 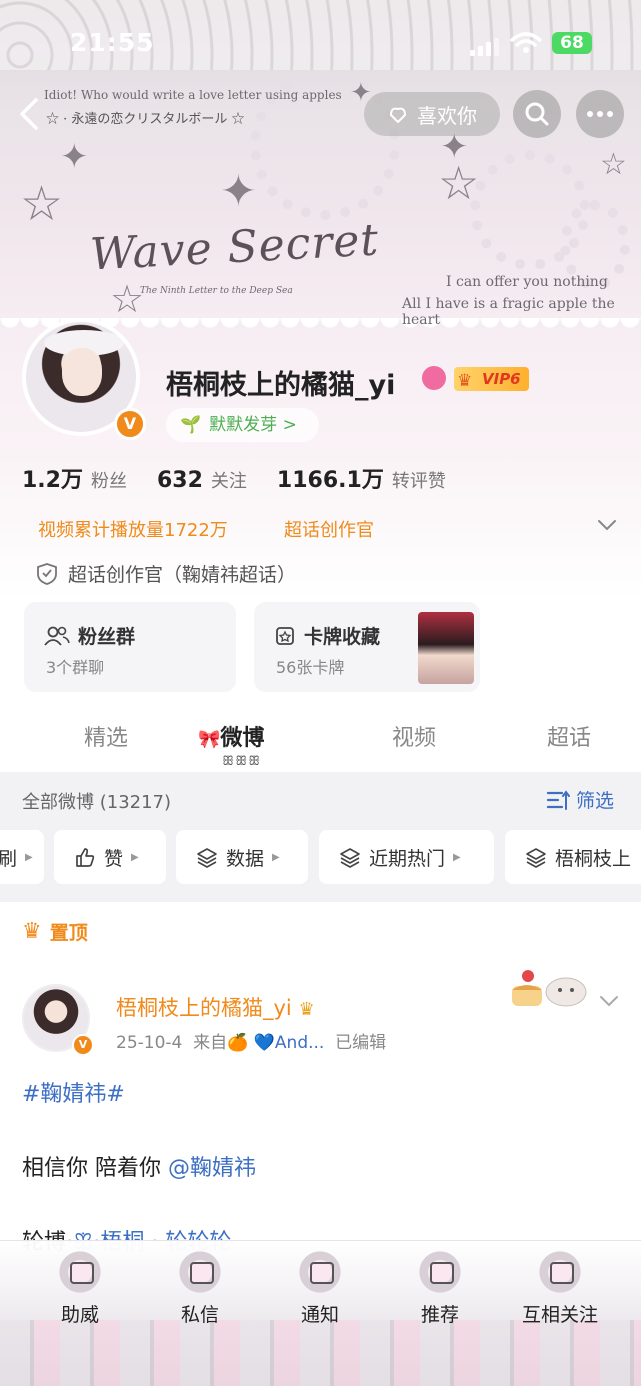 I want to click on shield-icon, so click(x=47, y=573).